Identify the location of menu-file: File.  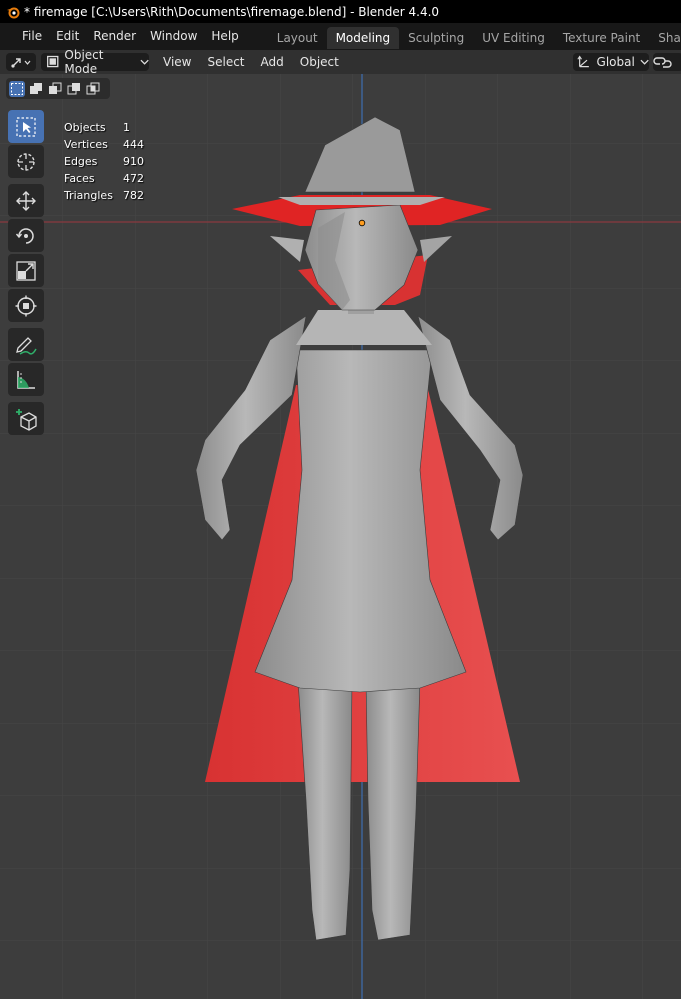
(32, 36).